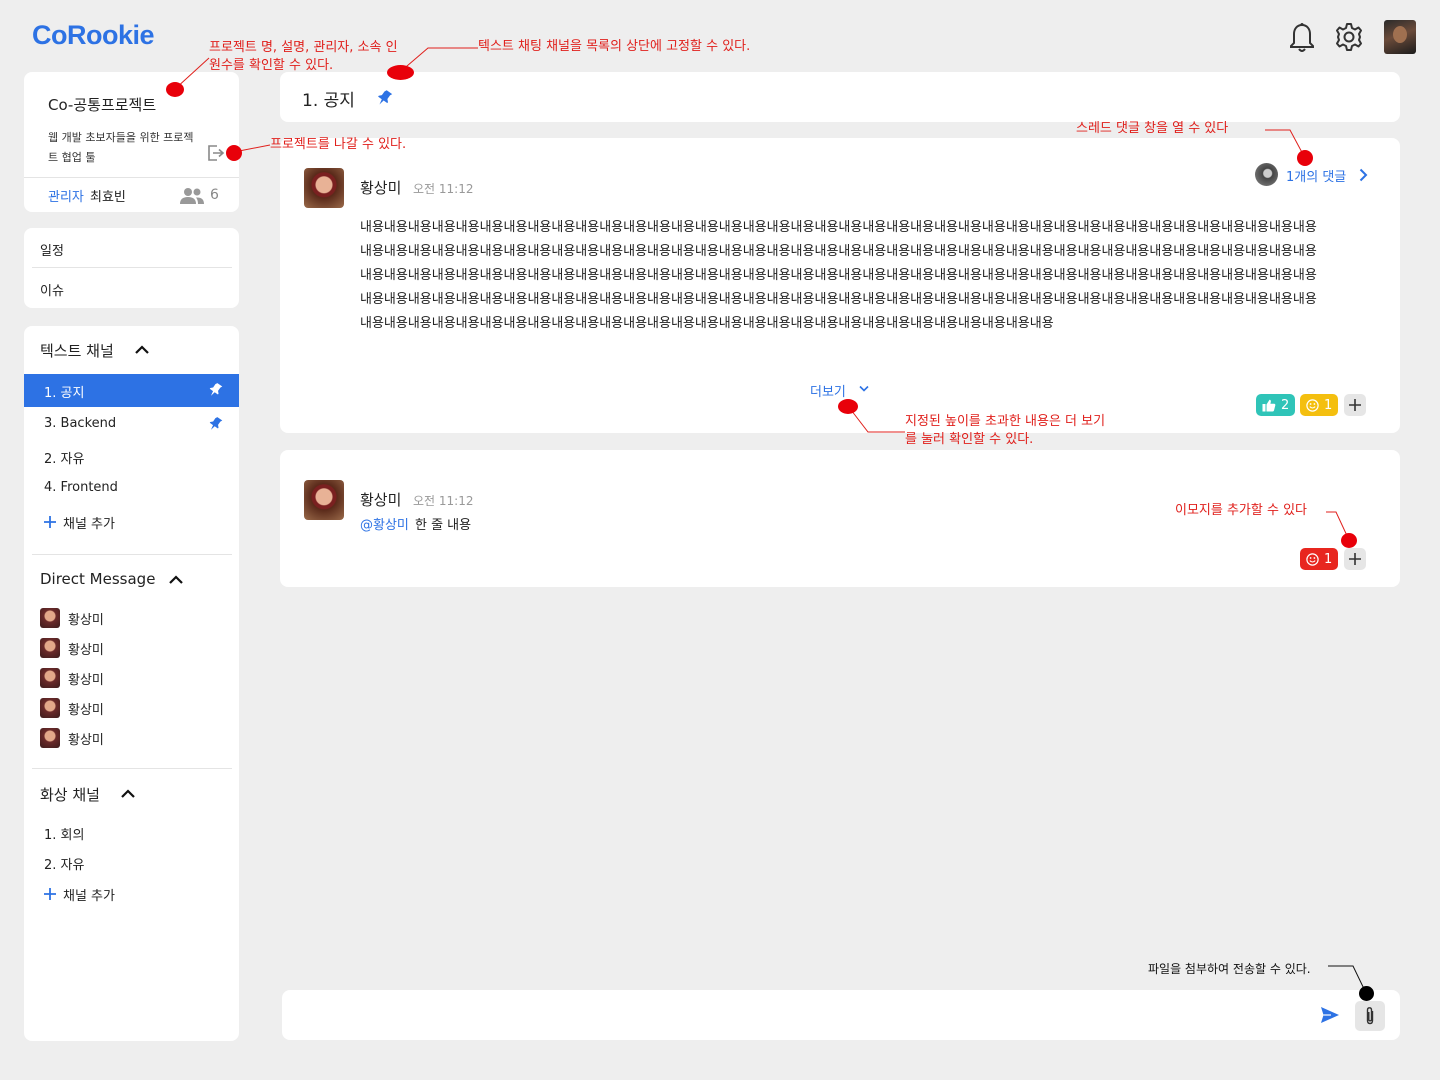  Describe the element at coordinates (64, 457) in the screenshot. I see `channel-item-free: 2. 자유` at that location.